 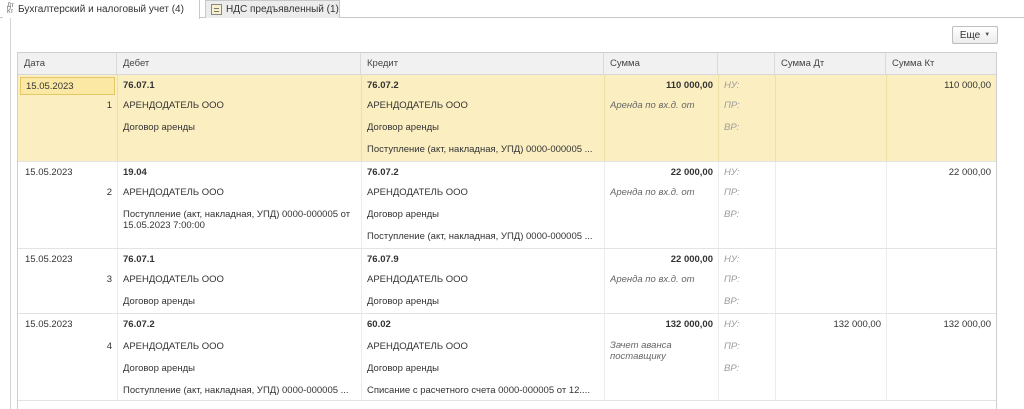 I want to click on row-sum-kt: 132 000,00, so click(x=939, y=325).